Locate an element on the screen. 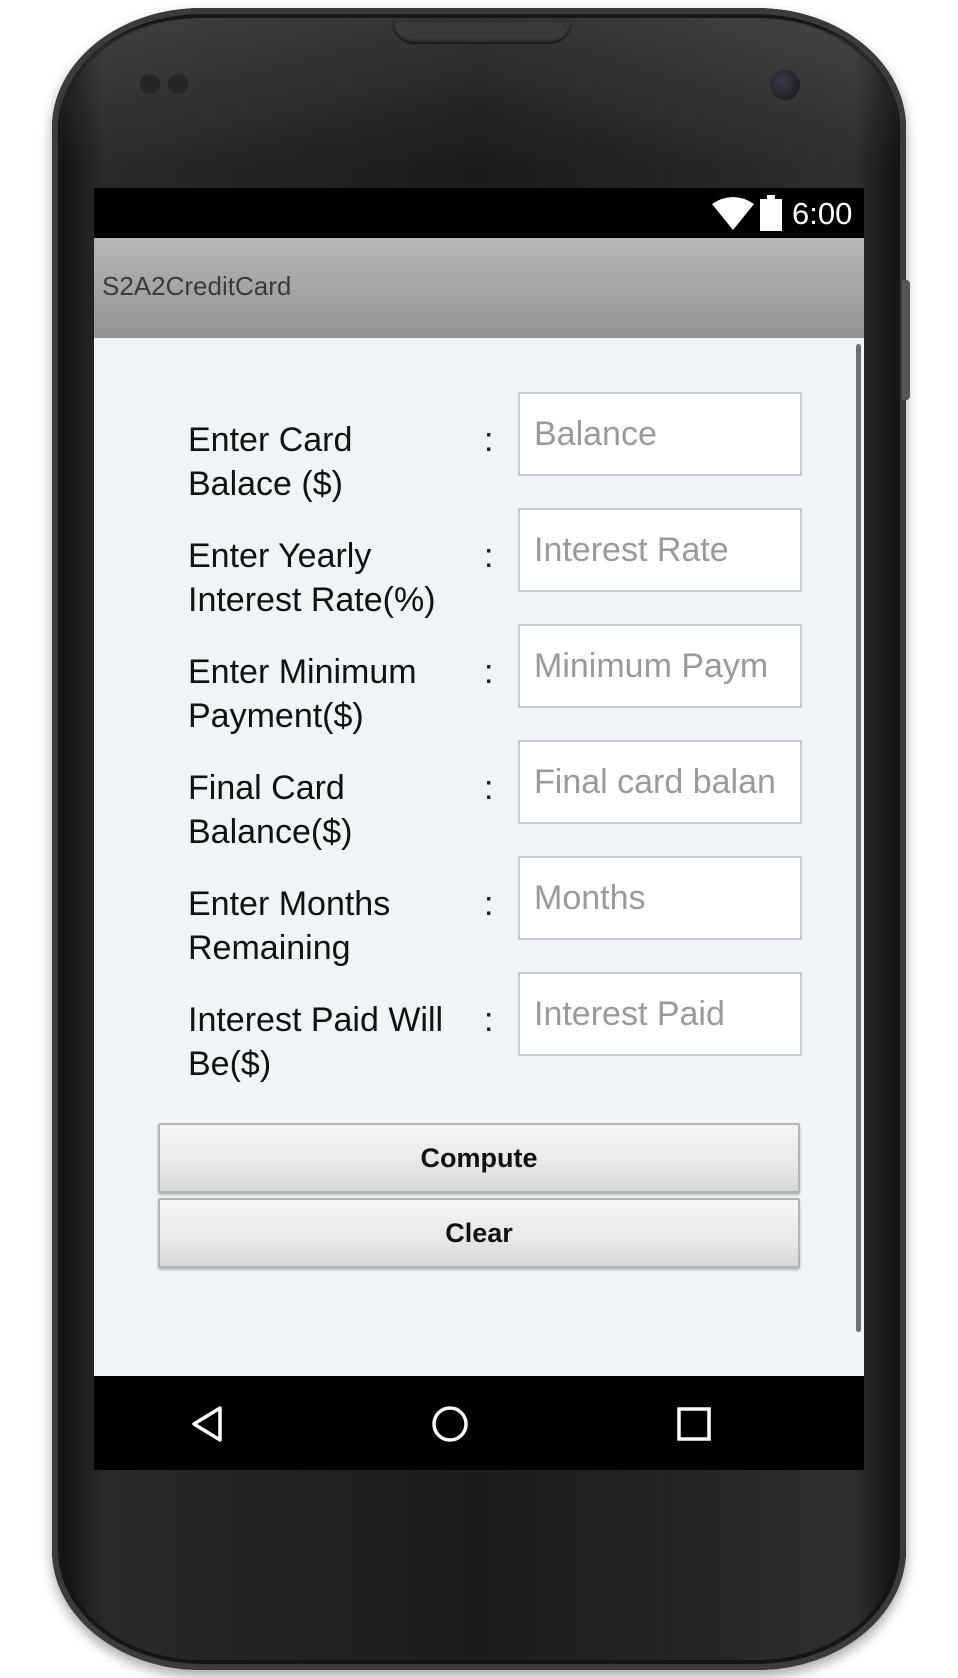 This screenshot has width=958, height=1678. front-camera-icon is located at coordinates (785, 85).